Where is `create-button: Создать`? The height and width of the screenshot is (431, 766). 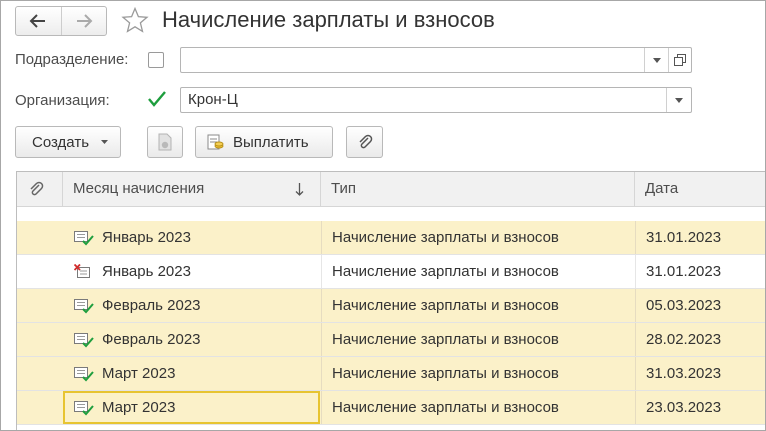 create-button: Создать is located at coordinates (68, 142).